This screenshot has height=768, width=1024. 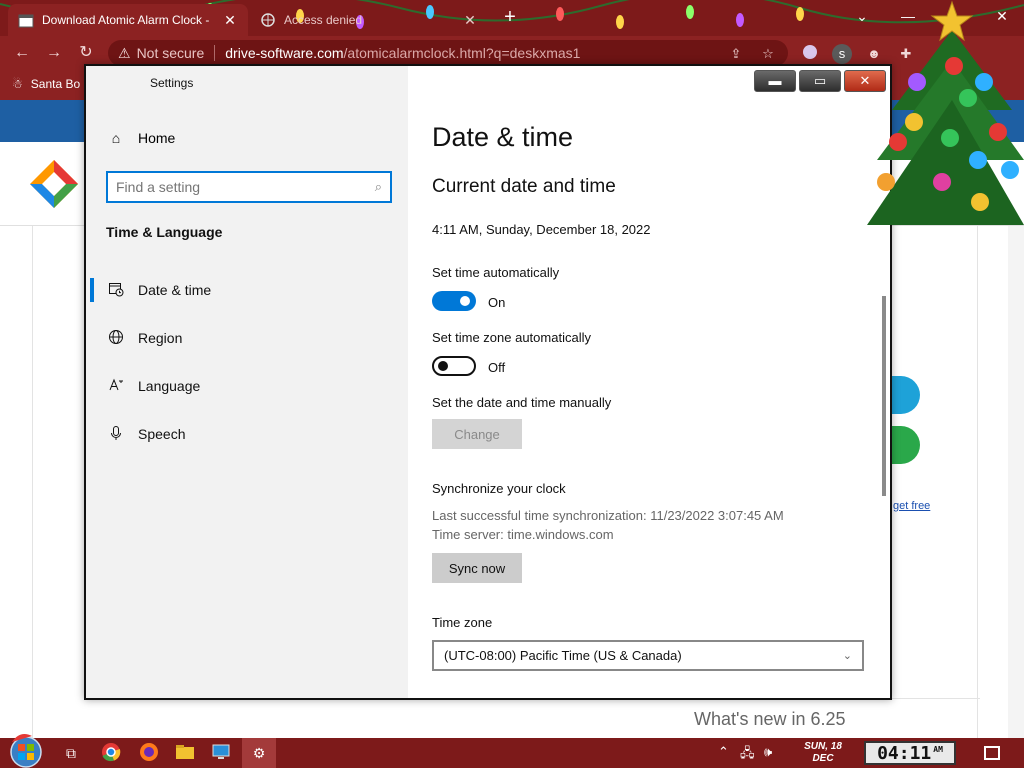 I want to click on sidebar-item-label: Language, so click(x=169, y=386).